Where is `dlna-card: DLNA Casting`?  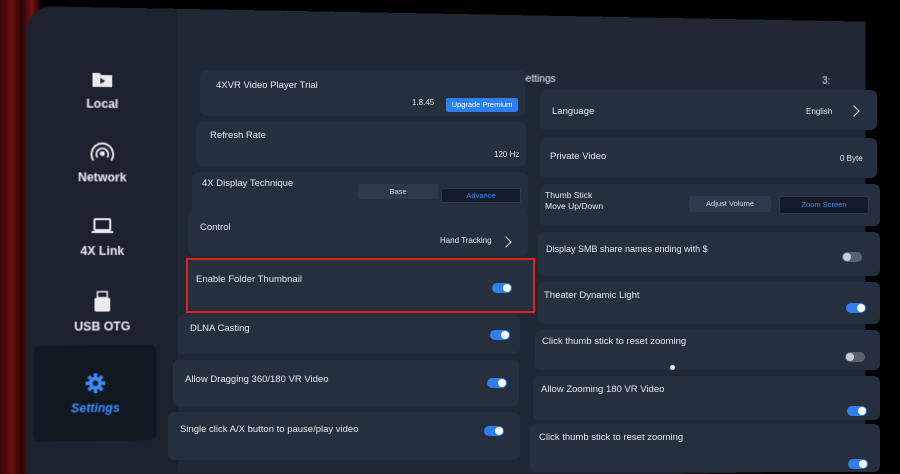
dlna-card: DLNA Casting is located at coordinates (349, 334).